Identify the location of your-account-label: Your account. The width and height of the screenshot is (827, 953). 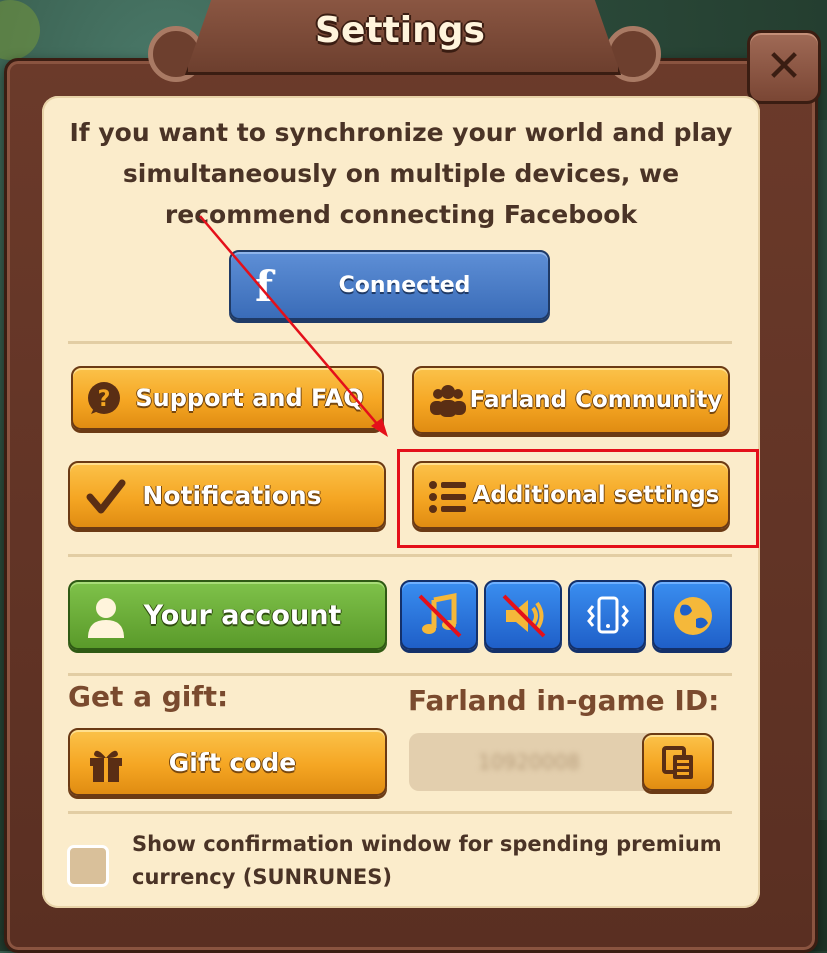
(242, 615).